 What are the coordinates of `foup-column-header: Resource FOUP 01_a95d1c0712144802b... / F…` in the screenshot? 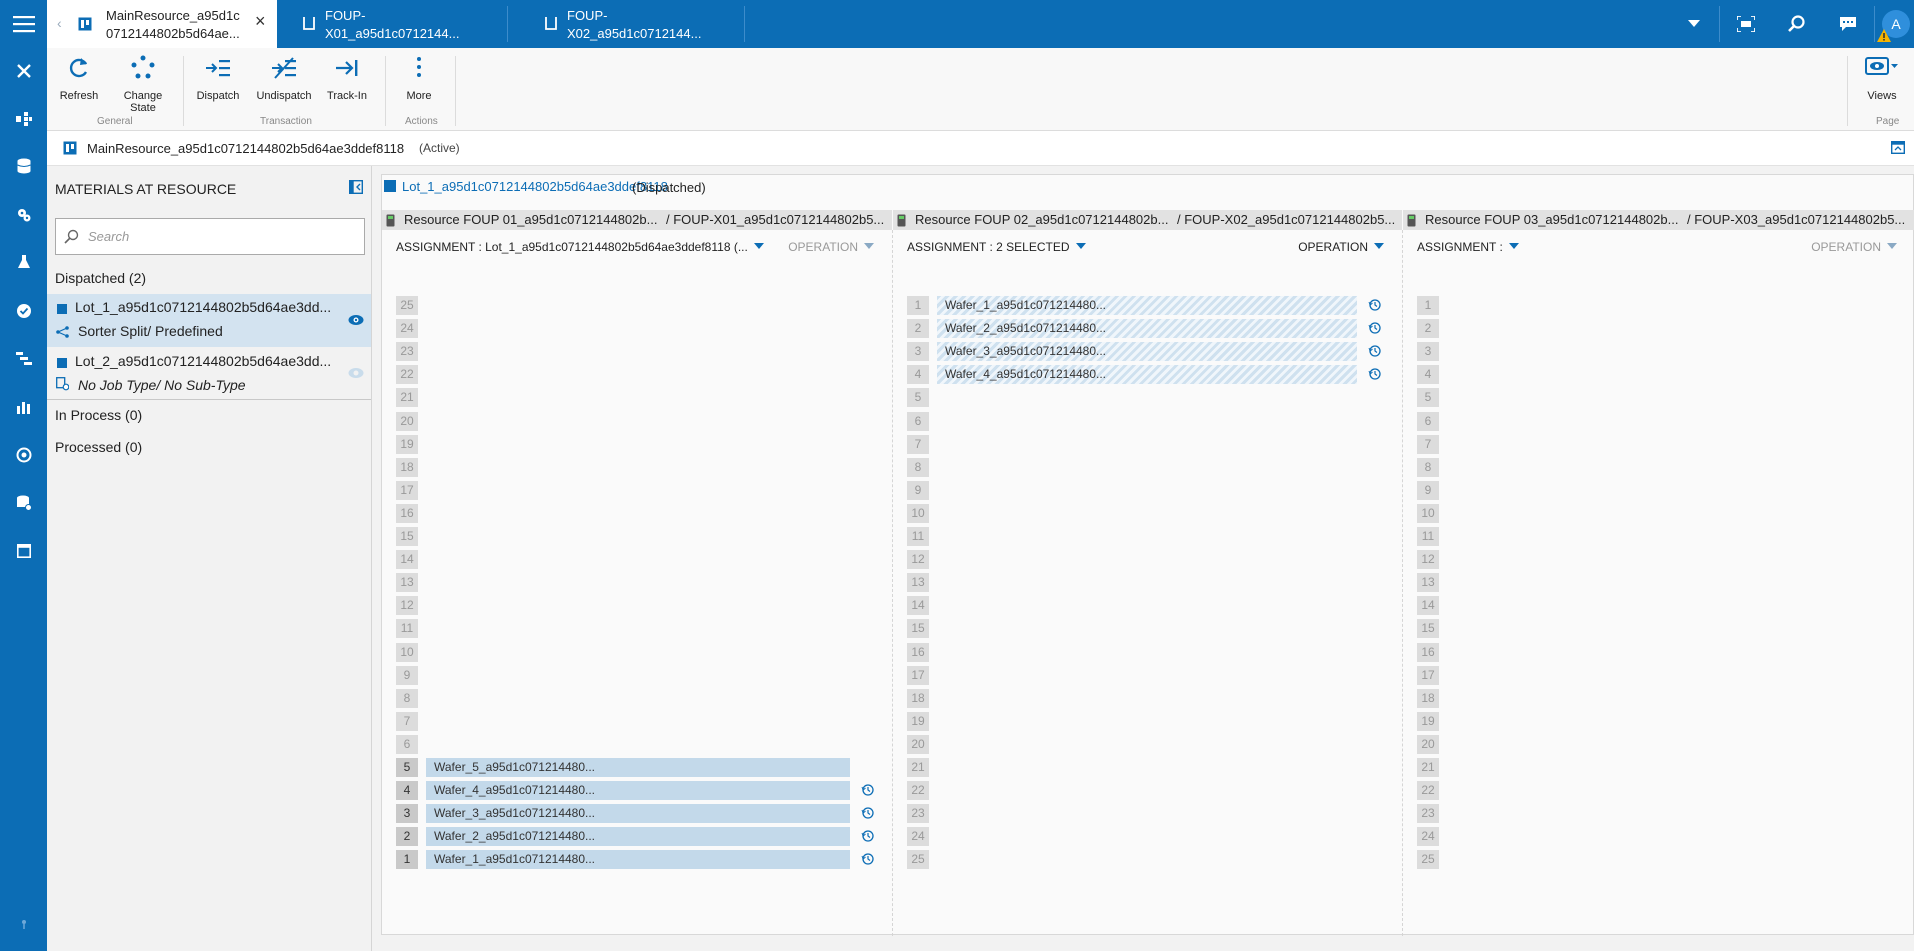 It's located at (637, 220).